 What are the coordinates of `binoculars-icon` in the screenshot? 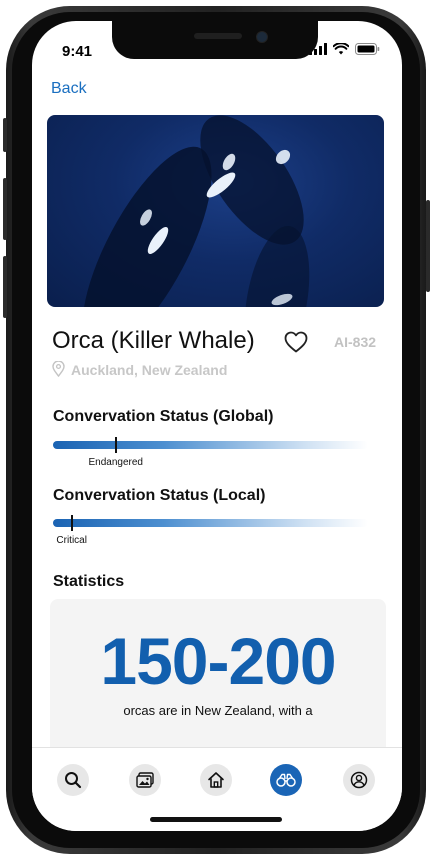 It's located at (286, 780).